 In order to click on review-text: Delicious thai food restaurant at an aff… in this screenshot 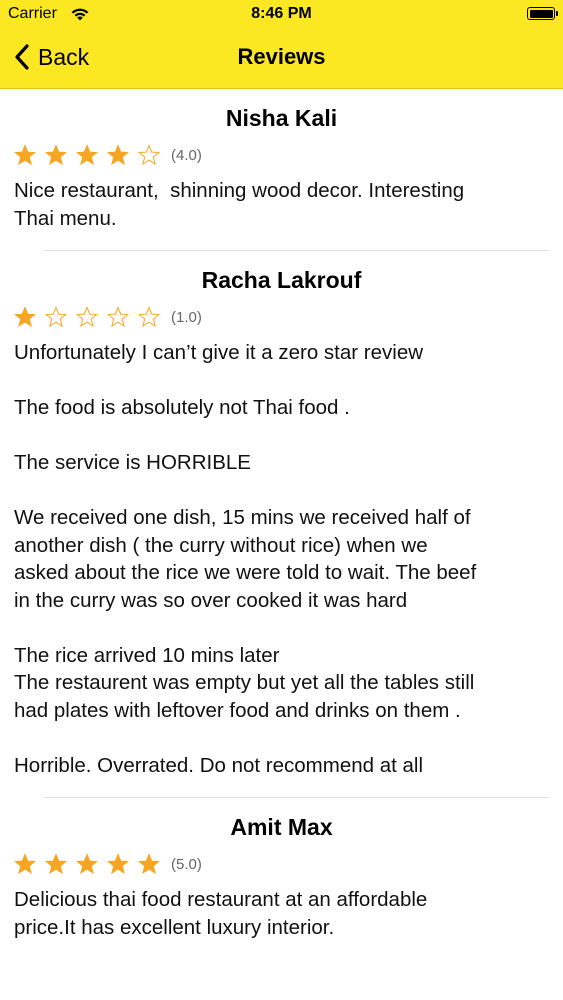, I will do `click(221, 913)`.